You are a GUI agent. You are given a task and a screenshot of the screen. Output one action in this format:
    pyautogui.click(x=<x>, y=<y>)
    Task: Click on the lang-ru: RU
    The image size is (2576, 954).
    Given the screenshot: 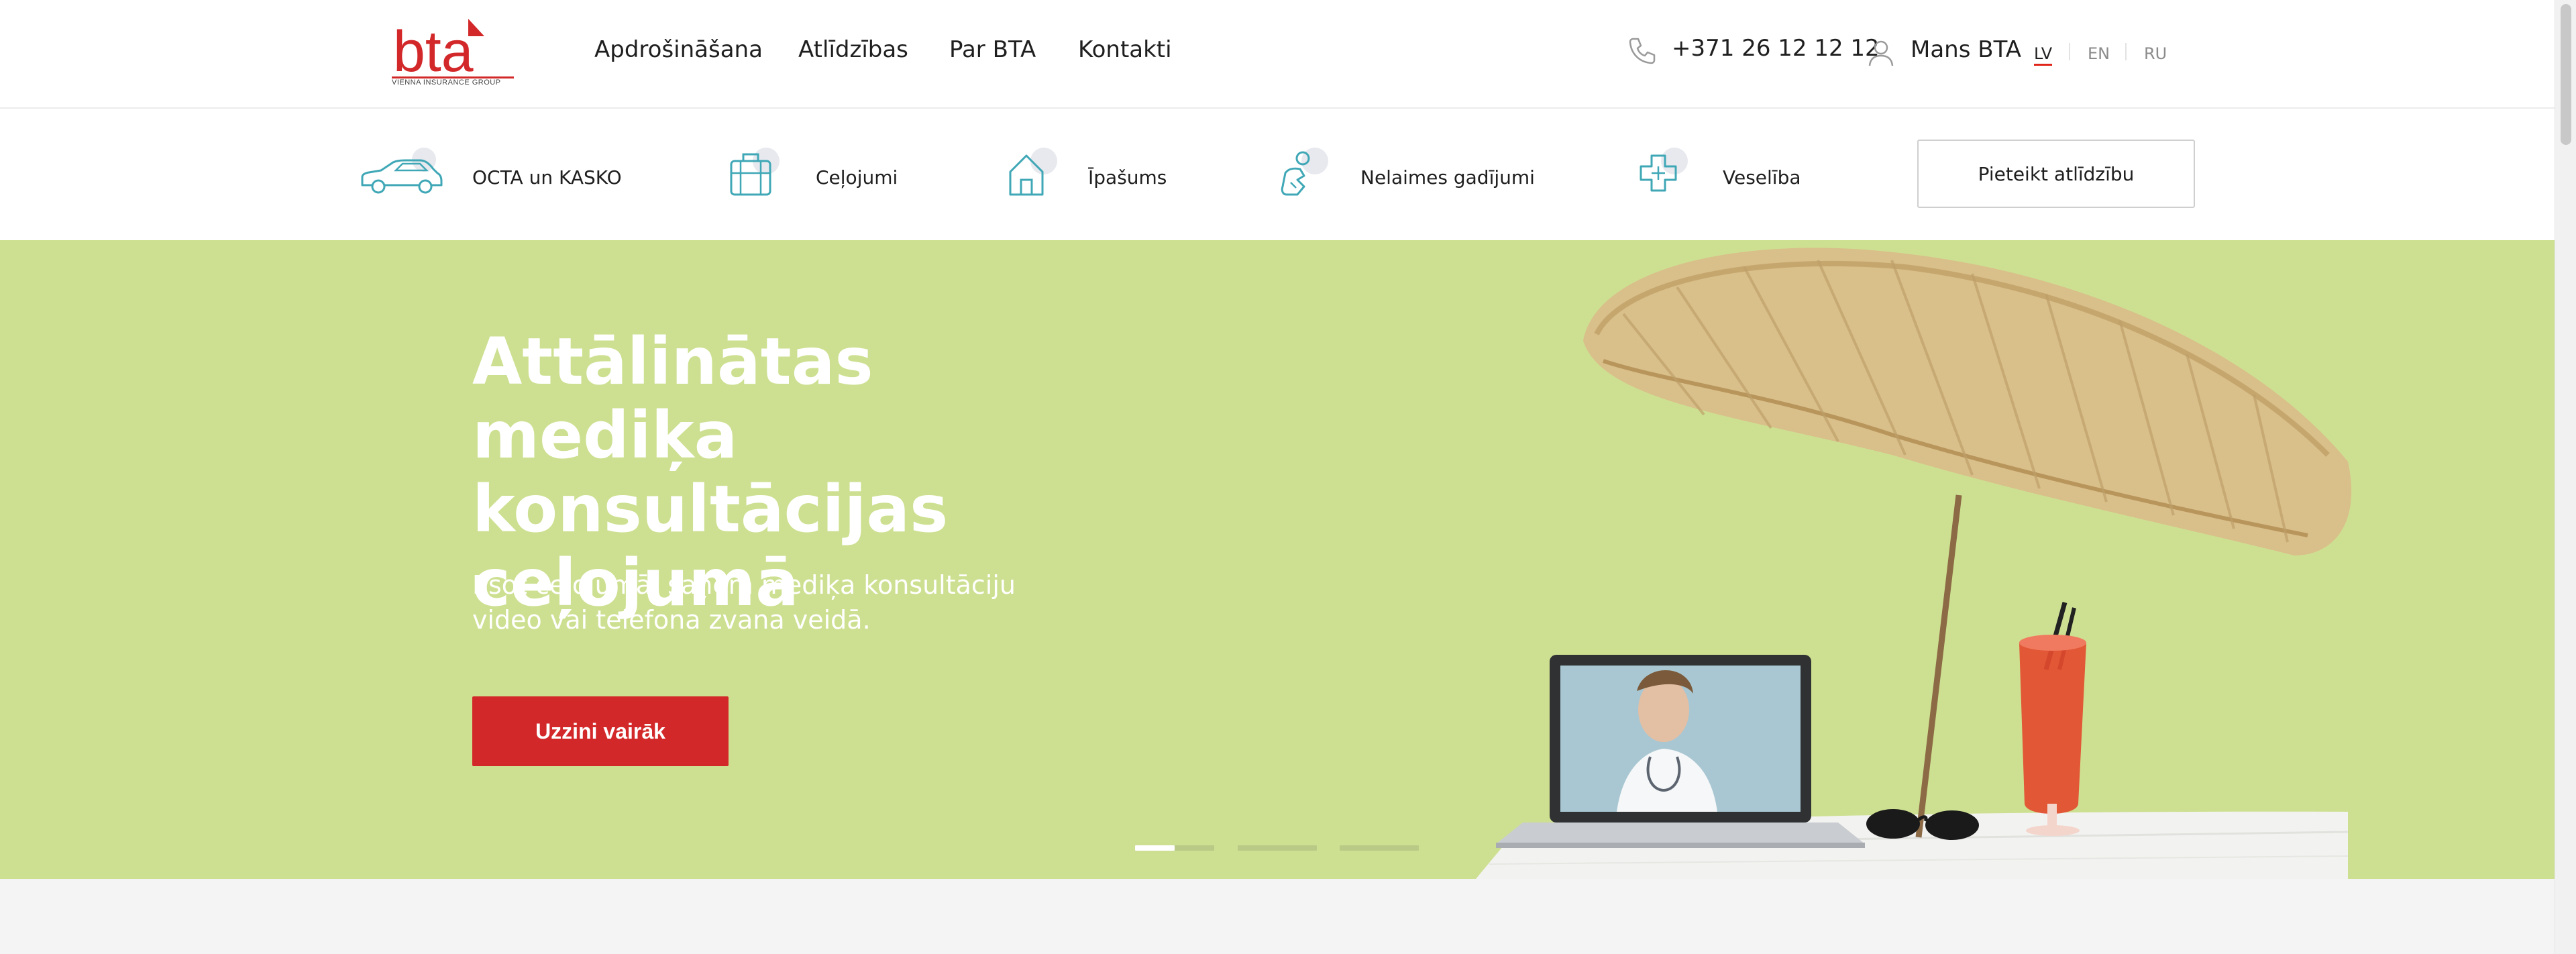 What is the action you would take?
    pyautogui.click(x=2155, y=53)
    